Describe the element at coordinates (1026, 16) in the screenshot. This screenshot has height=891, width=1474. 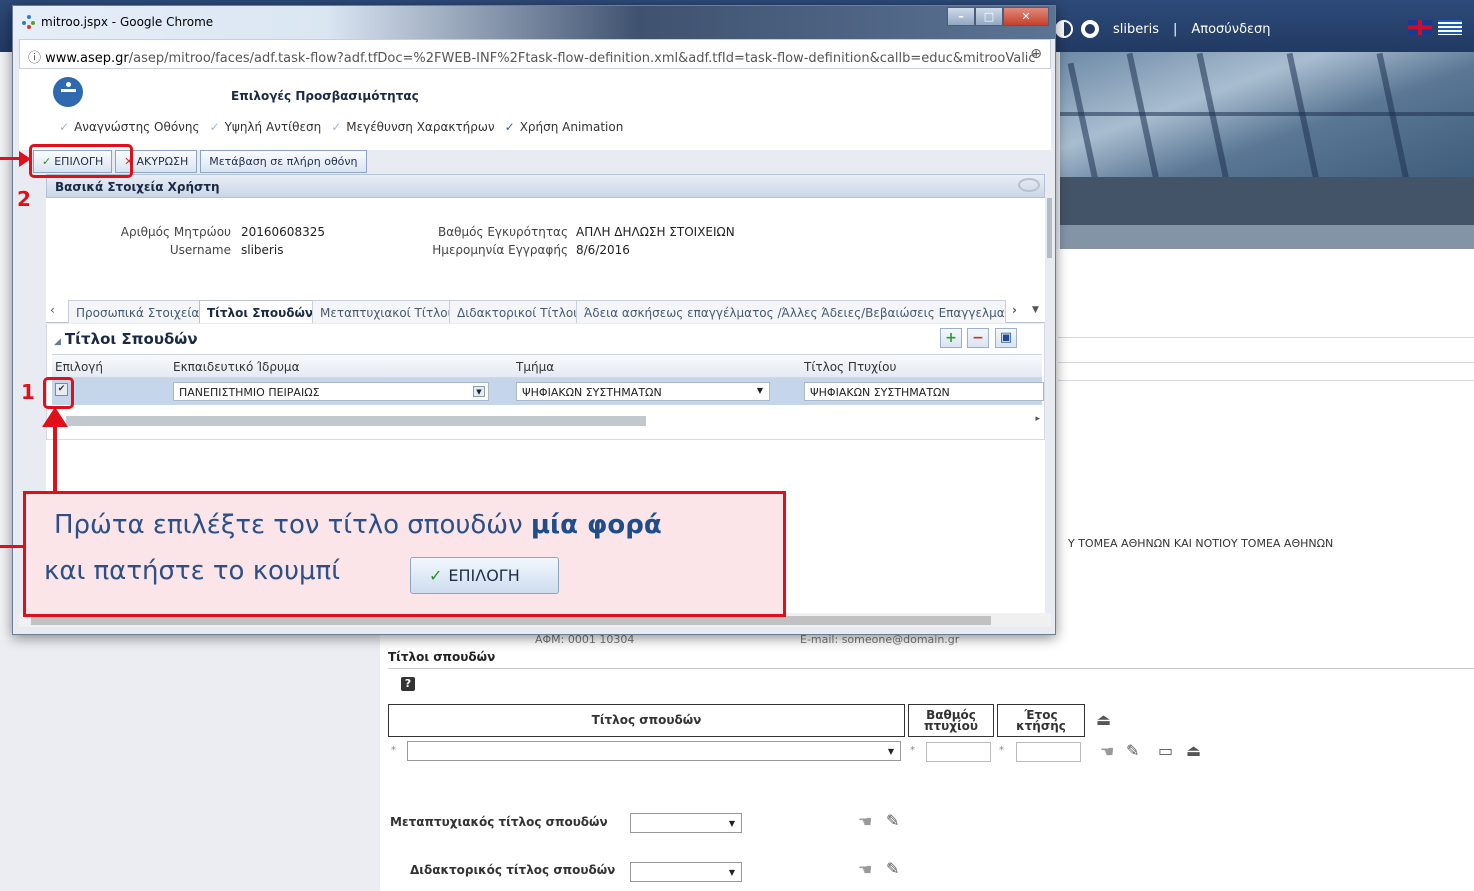
I see `close-button: ✕` at that location.